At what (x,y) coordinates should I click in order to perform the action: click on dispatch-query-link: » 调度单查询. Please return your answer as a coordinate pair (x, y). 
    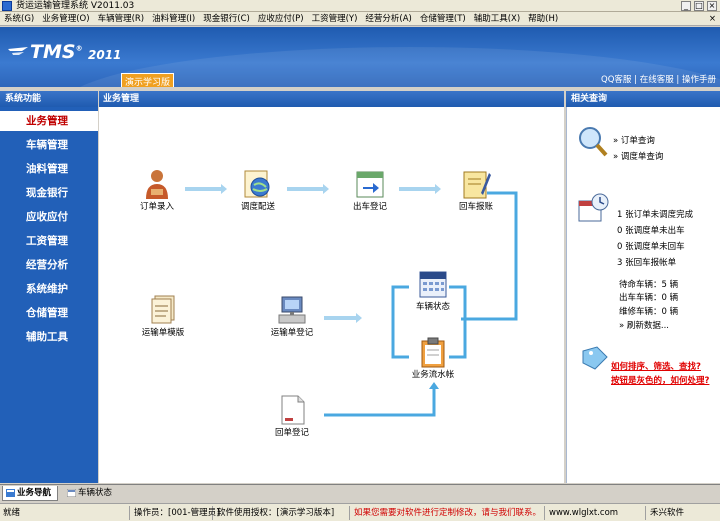
    Looking at the image, I should click on (638, 157).